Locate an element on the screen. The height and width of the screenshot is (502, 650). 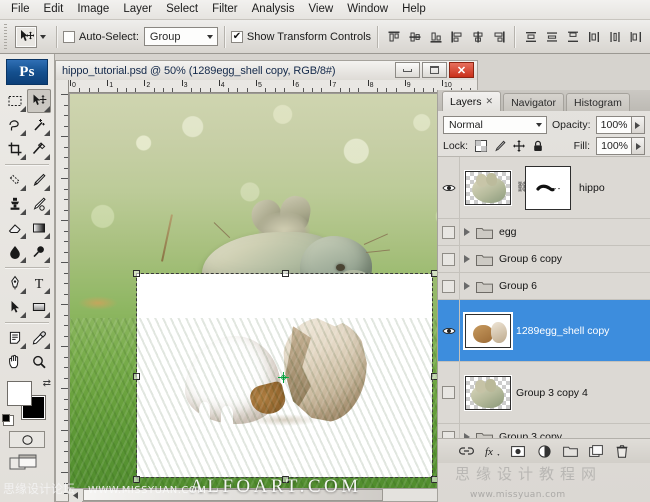
align-horizontal-centers-icon is located at coordinates (477, 36).